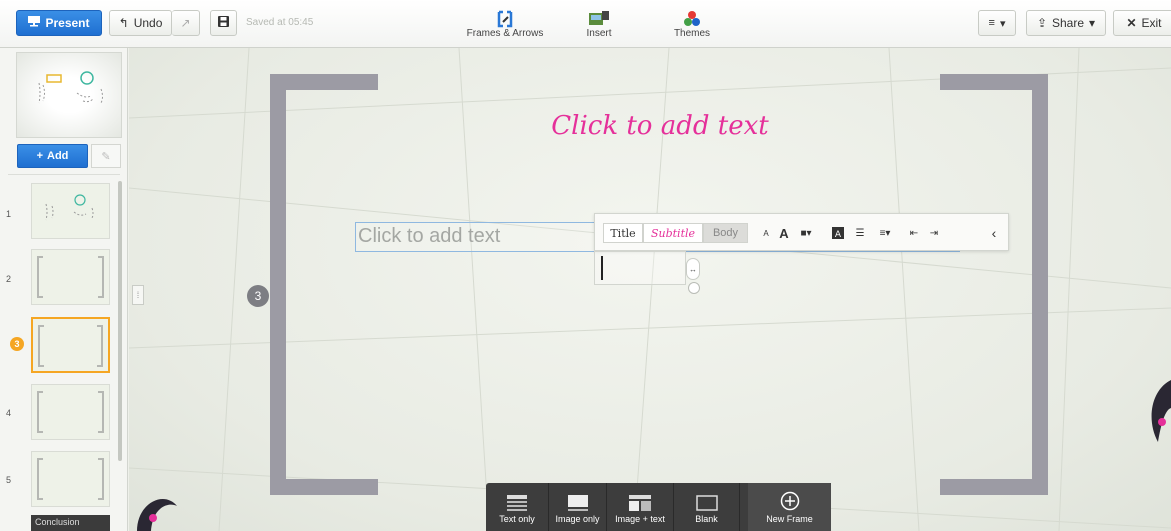 This screenshot has width=1171, height=531. Describe the element at coordinates (914, 233) in the screenshot. I see `indent-decrease-icon: ⇤` at that location.